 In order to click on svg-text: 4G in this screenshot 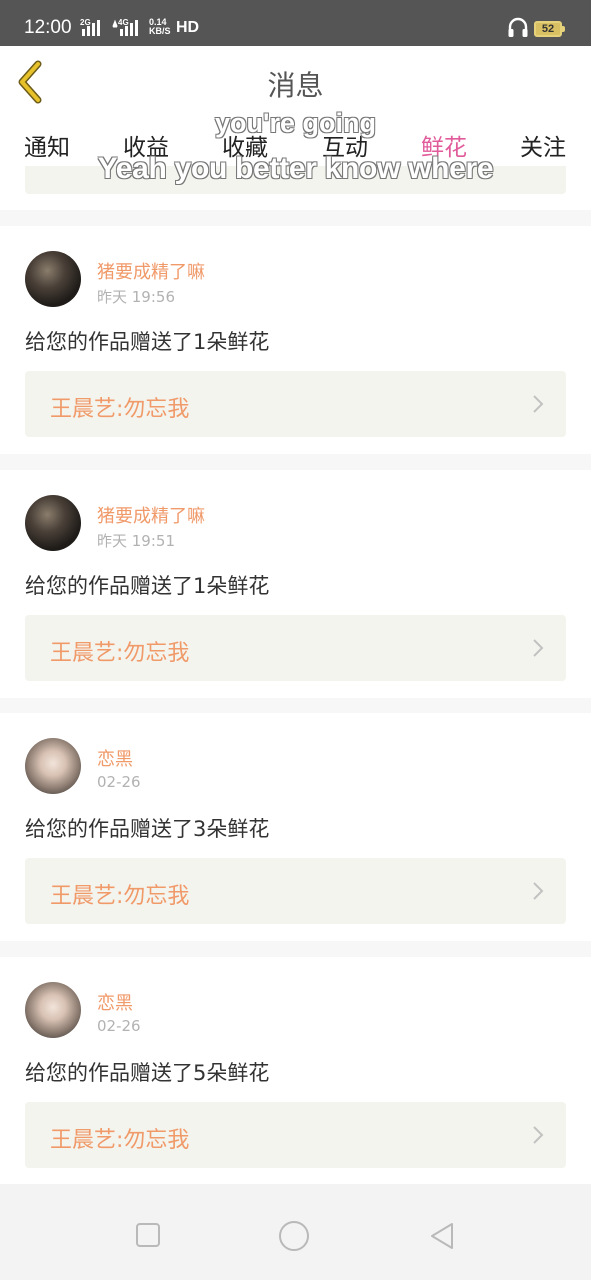, I will do `click(123, 22)`.